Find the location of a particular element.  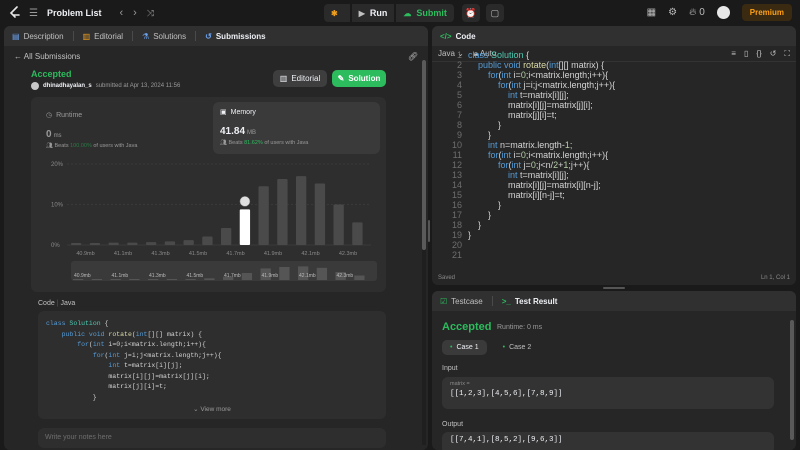

tab-description: ▤ Description is located at coordinates (42, 36).